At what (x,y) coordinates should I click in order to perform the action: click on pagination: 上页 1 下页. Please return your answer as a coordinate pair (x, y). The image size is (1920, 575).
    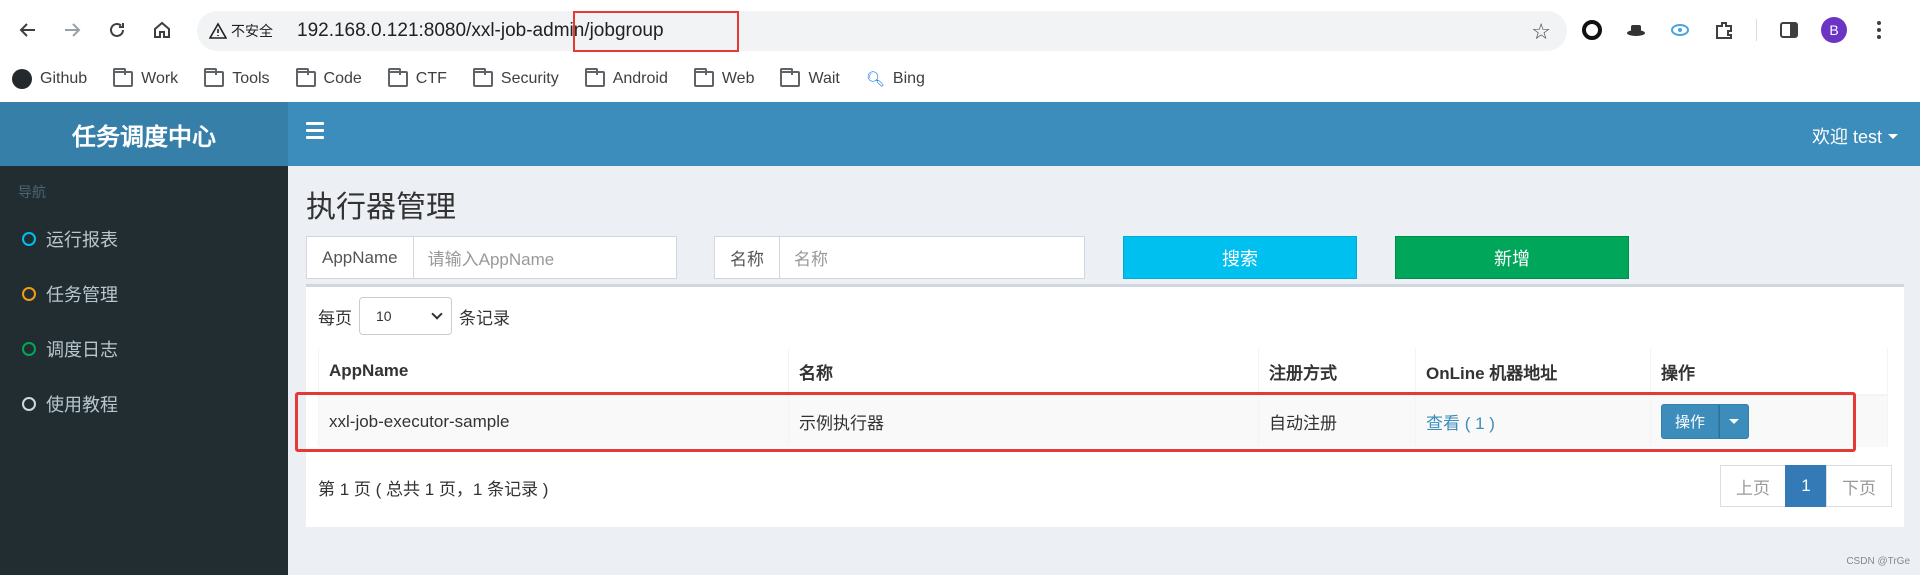
    Looking at the image, I should click on (1806, 486).